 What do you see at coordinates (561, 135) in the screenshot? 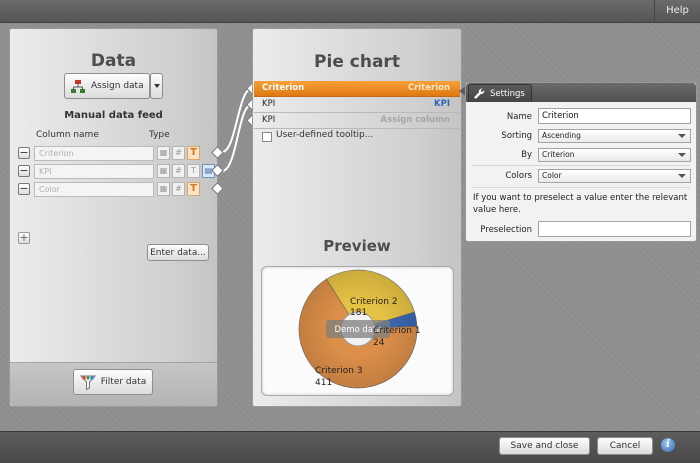
I see `sorting-value: Ascending` at bounding box center [561, 135].